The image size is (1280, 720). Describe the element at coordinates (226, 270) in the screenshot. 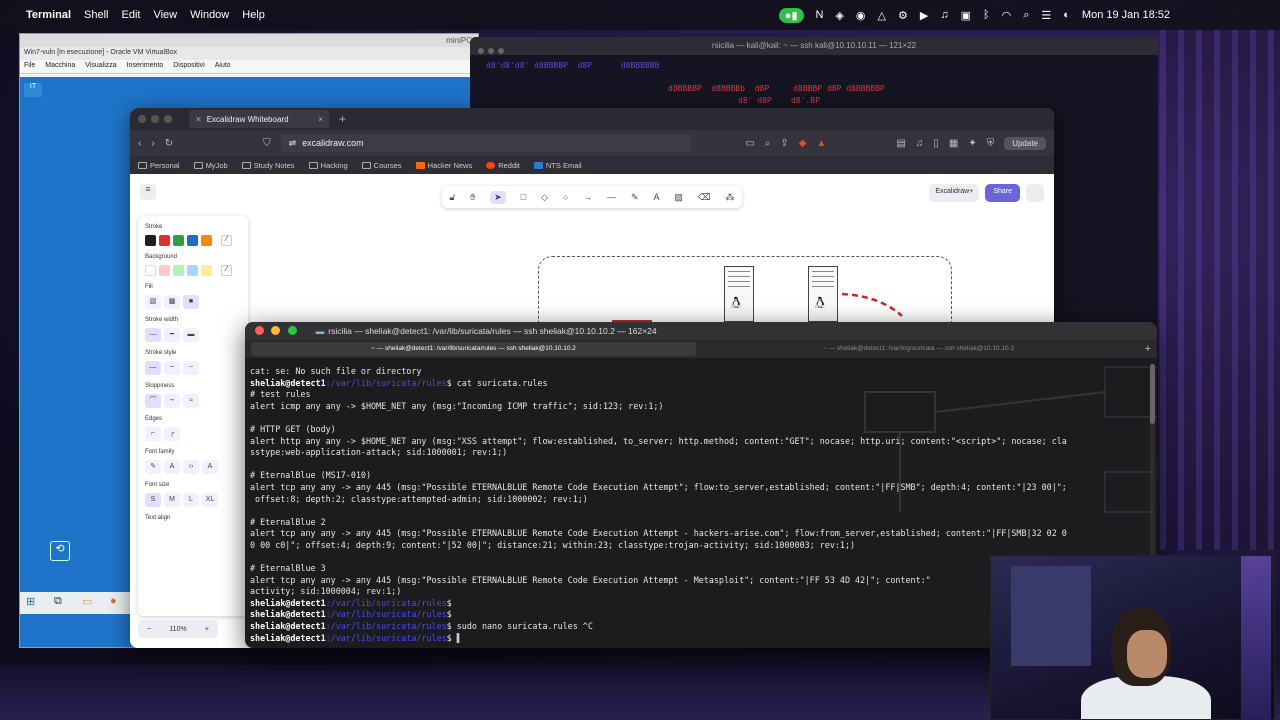

I see `background-color-picker-icon: ⁄` at that location.